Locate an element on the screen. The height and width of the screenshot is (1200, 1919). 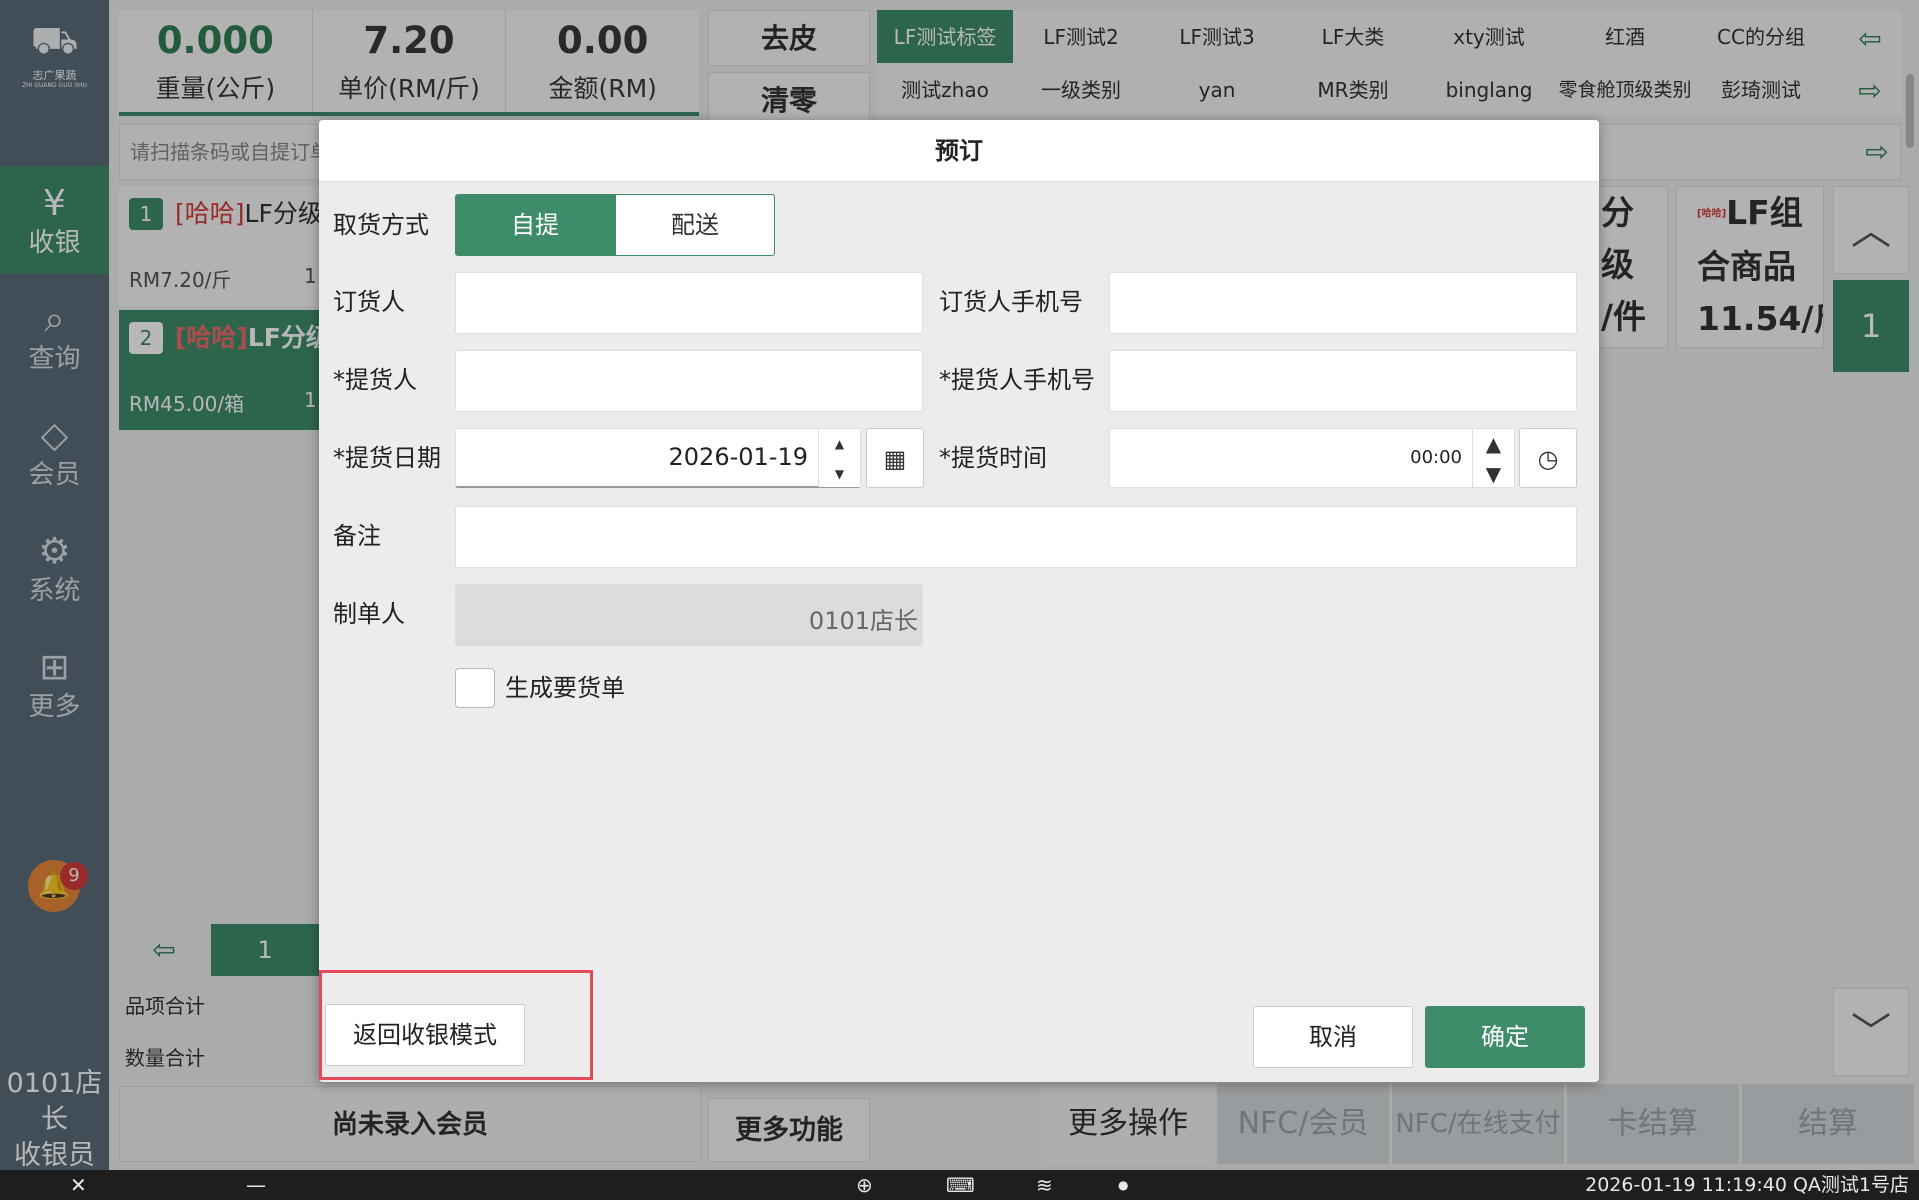
dialog-title: 预订 is located at coordinates (959, 151).